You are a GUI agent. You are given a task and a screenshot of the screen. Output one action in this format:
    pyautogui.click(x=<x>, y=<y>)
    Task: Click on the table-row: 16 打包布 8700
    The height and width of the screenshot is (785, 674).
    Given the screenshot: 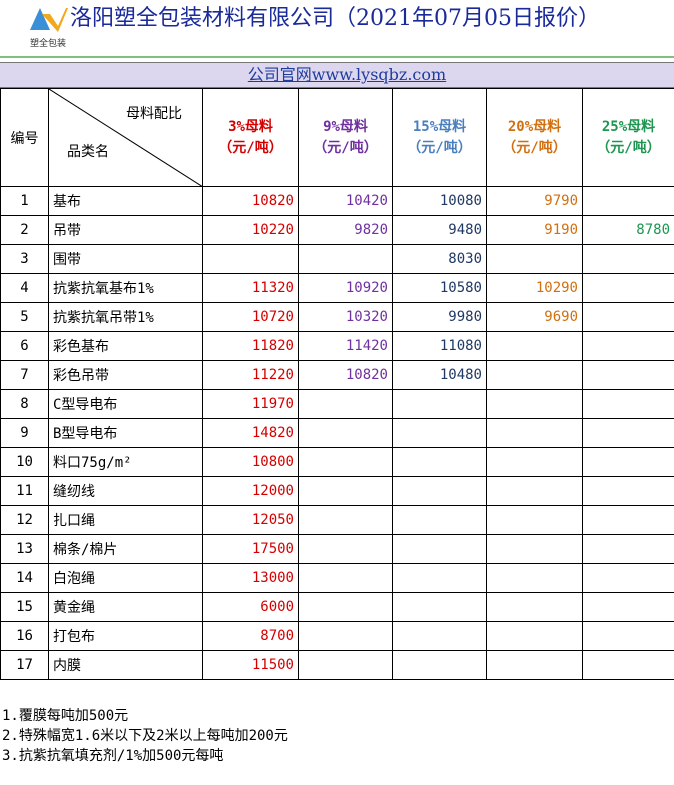 What is the action you would take?
    pyautogui.click(x=337, y=636)
    